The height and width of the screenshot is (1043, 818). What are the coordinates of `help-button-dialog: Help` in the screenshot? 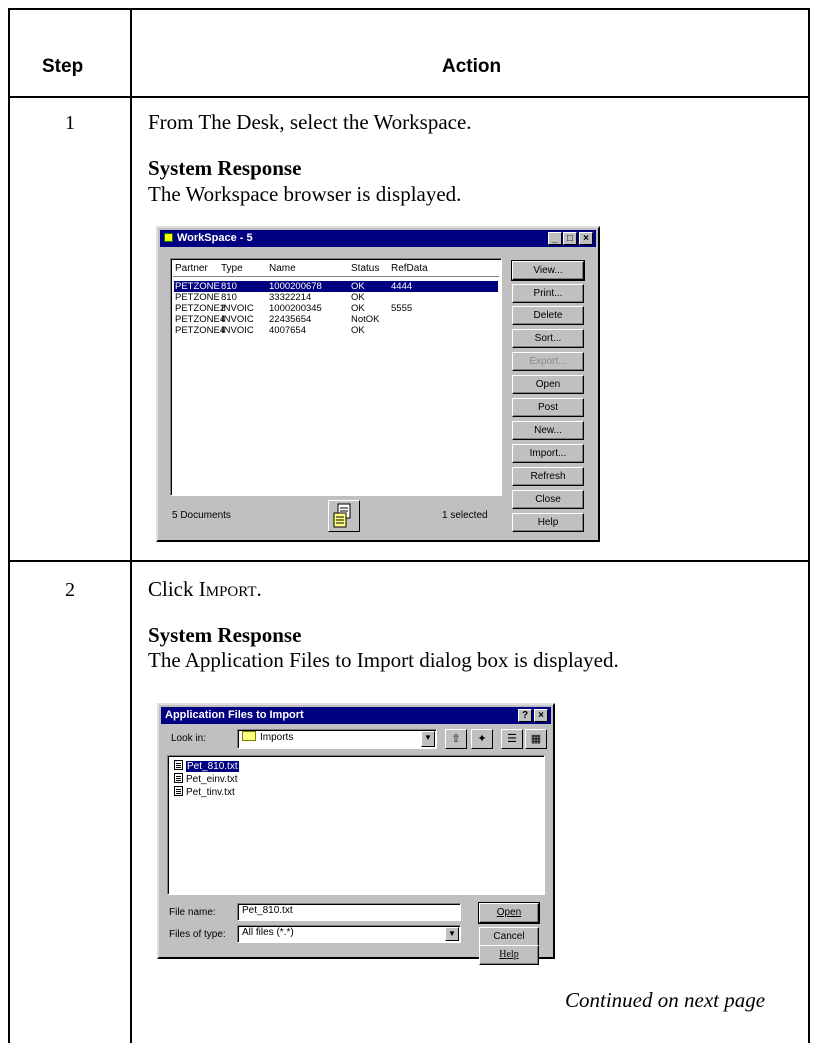 It's located at (509, 955).